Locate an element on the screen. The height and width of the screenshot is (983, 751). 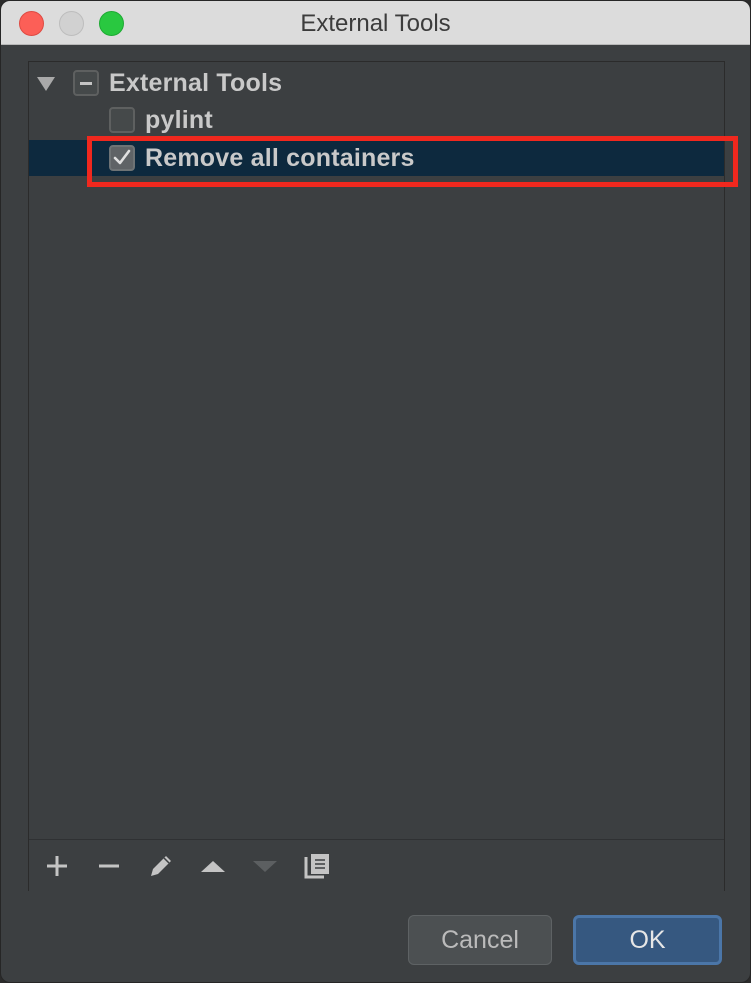
checkmark-icon is located at coordinates (122, 157).